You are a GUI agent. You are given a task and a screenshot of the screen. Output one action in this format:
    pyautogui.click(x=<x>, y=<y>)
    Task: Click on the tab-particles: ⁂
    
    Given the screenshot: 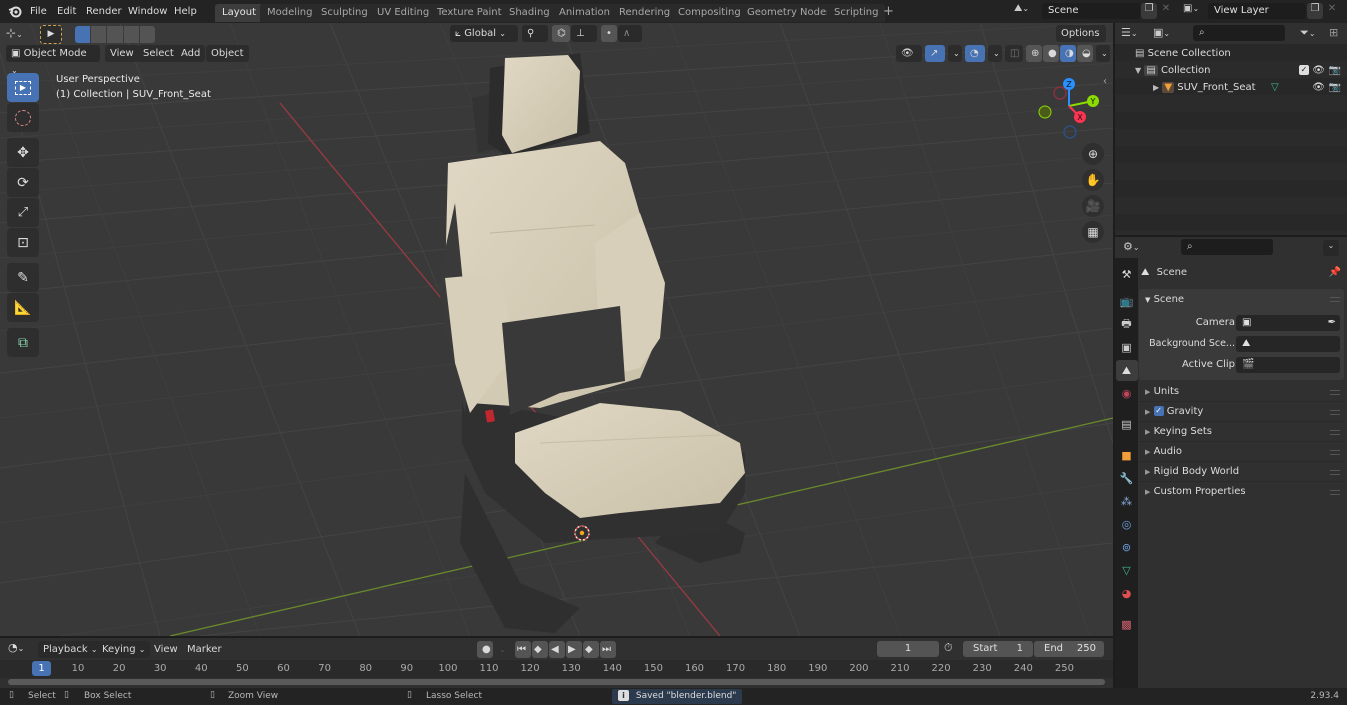 What is the action you would take?
    pyautogui.click(x=1127, y=501)
    